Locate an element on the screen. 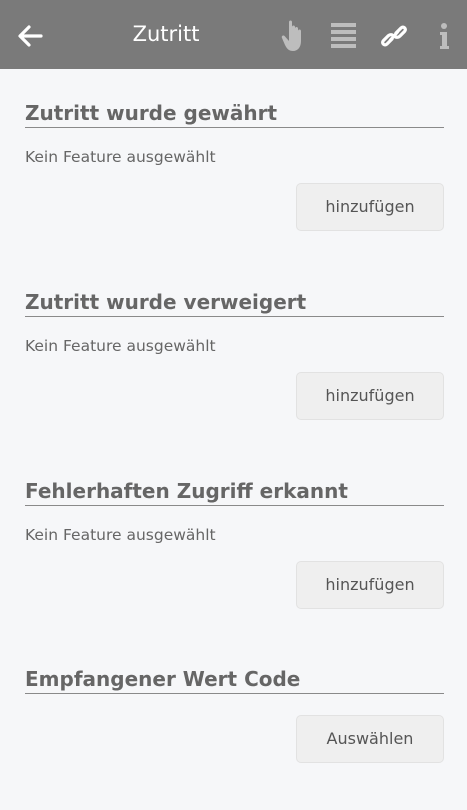 The width and height of the screenshot is (467, 810). info-button is located at coordinates (446, 36).